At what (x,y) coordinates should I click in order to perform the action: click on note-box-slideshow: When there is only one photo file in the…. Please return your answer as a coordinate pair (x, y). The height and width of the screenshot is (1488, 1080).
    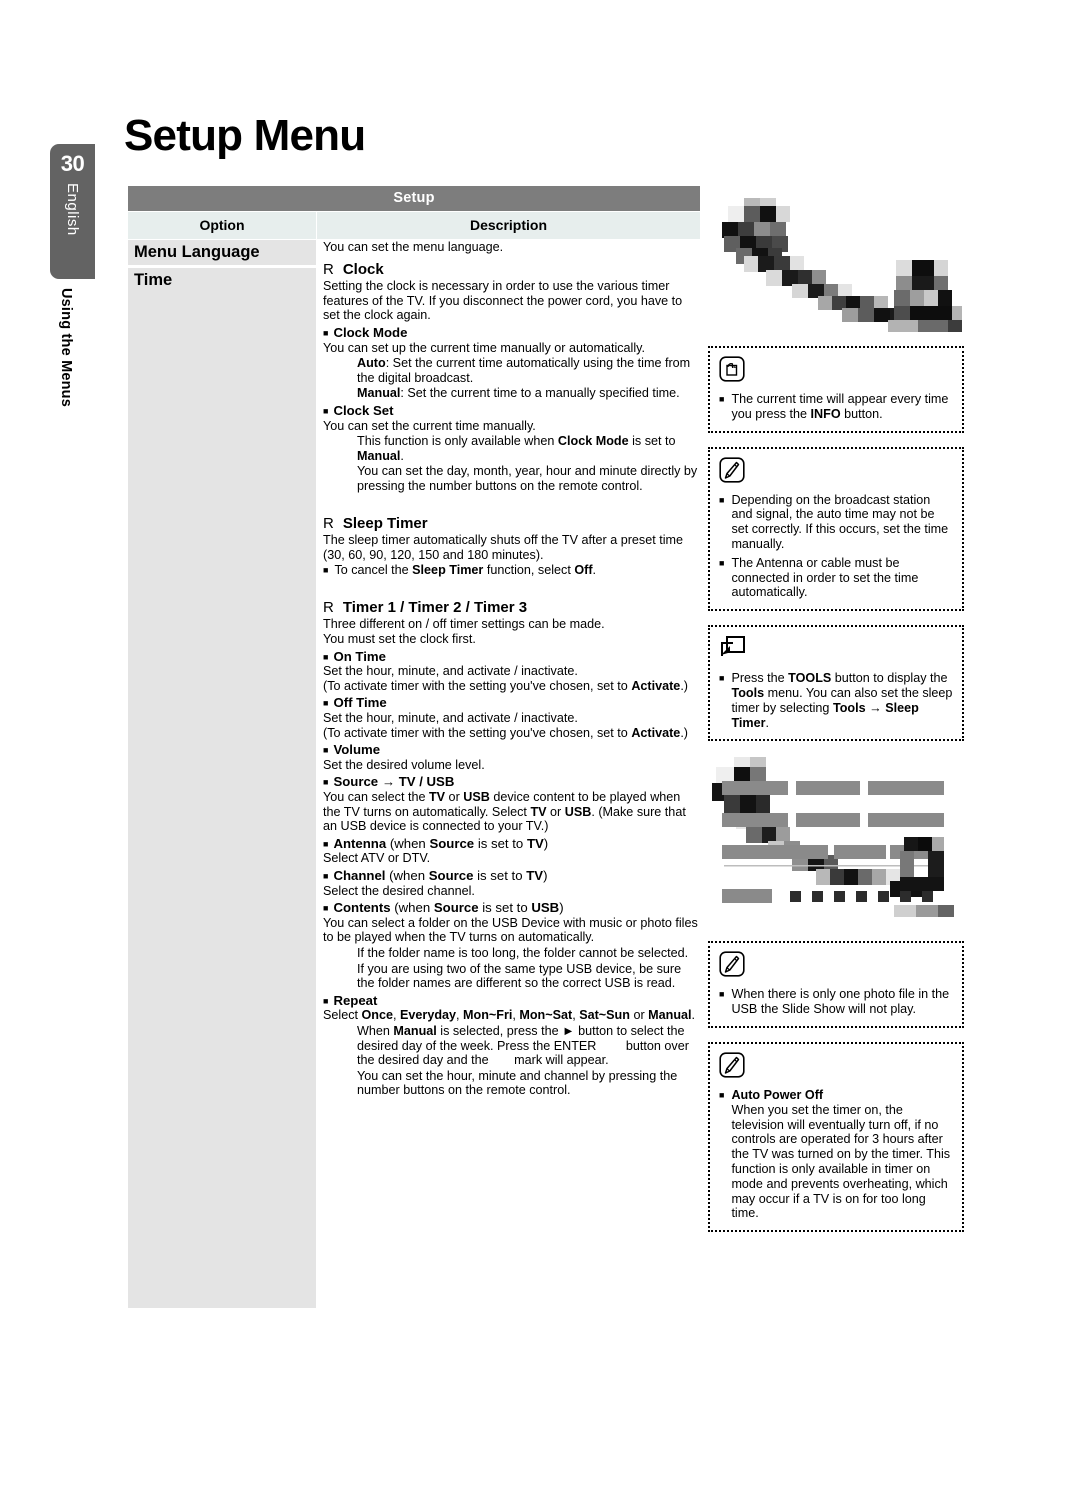
    Looking at the image, I should click on (836, 984).